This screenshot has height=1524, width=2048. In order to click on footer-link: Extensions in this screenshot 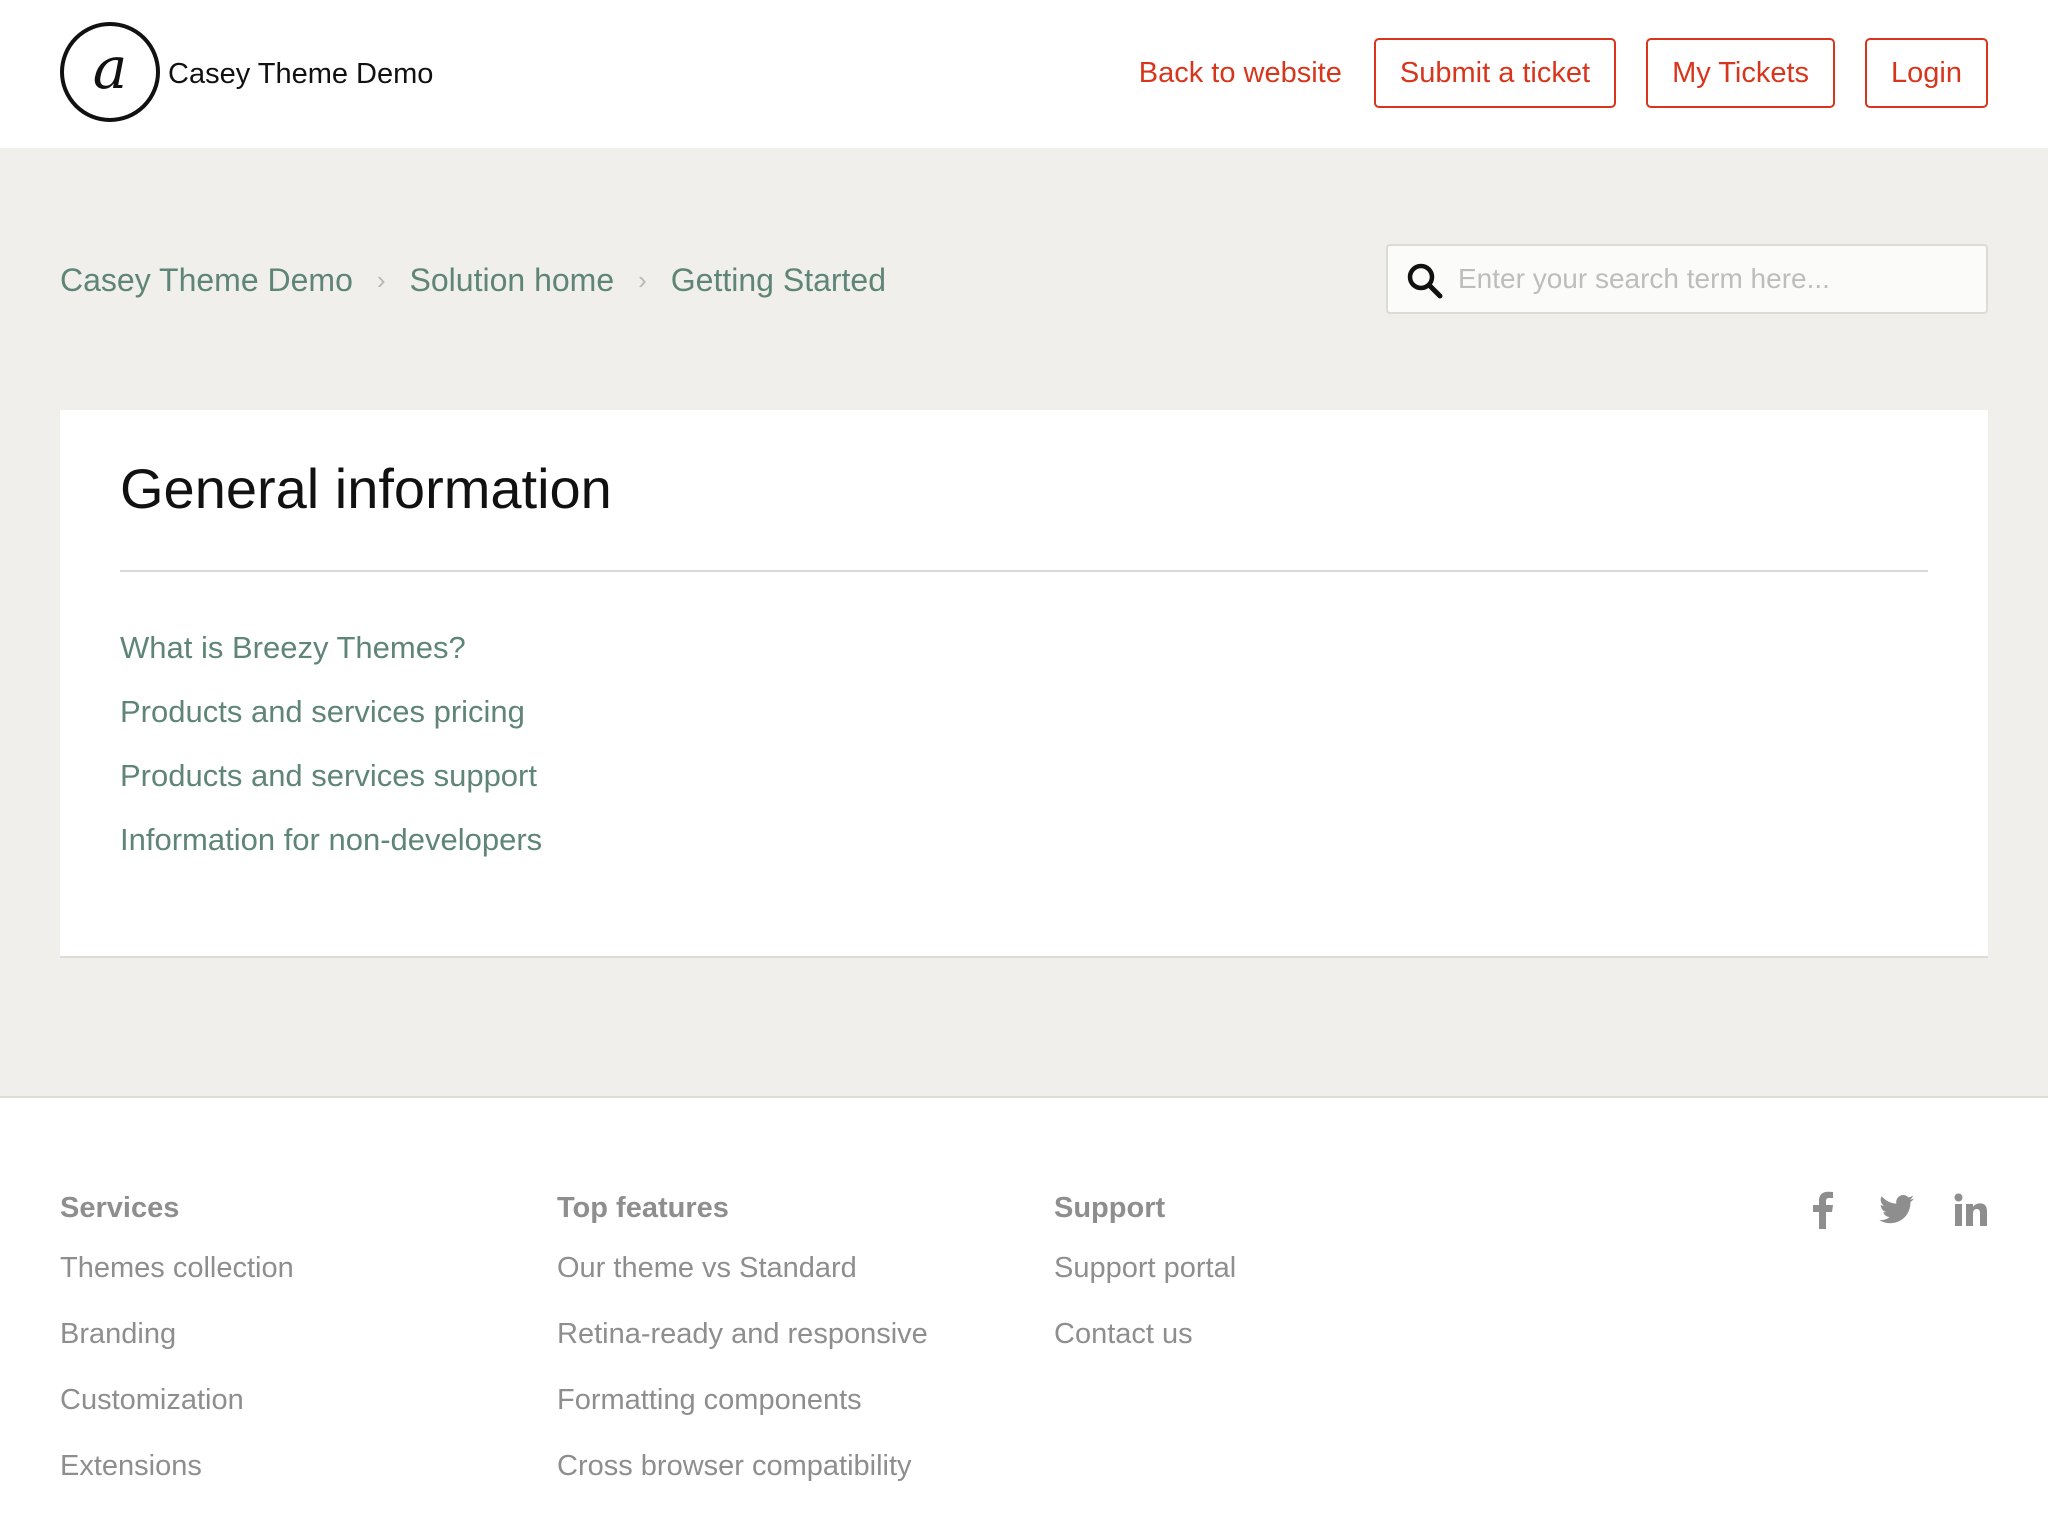, I will do `click(177, 1481)`.